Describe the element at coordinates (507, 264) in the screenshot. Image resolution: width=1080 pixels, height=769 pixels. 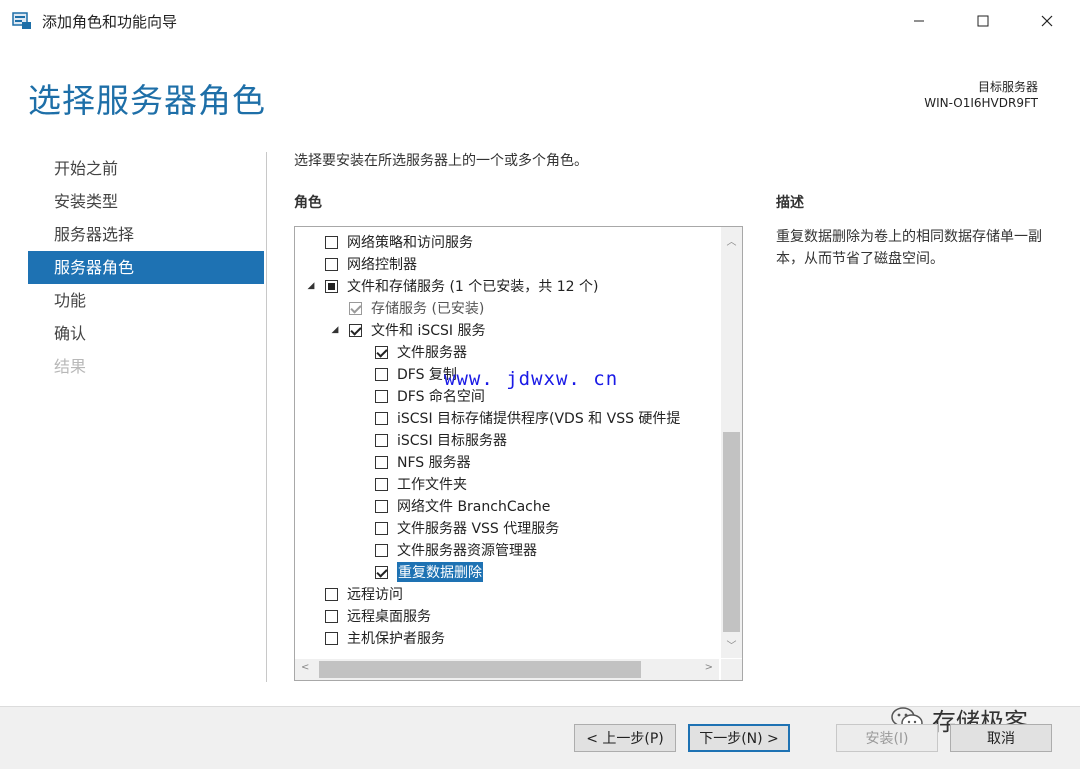
I see `role-row: 网络控制器` at that location.